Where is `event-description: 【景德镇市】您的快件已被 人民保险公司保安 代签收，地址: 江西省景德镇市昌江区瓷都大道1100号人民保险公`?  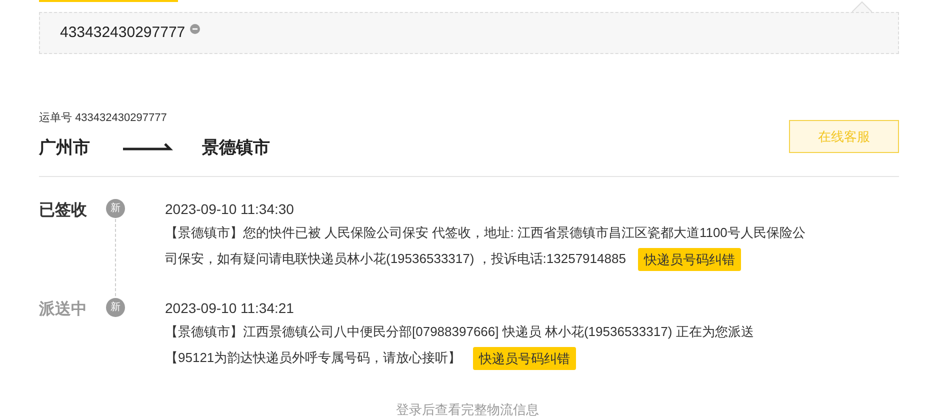 event-description: 【景德镇市】您的快件已被 人民保险公司保安 代签收，地址: 江西省景德镇市昌江区瓷都大道1100号人民保险公 is located at coordinates (485, 233).